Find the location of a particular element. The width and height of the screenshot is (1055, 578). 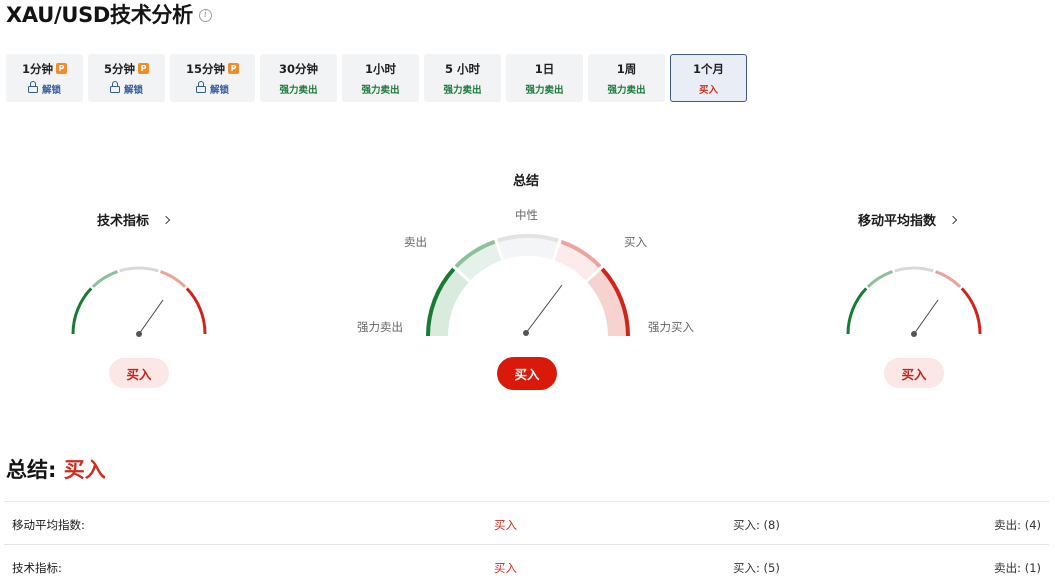

label-strong-sell: 强力卖出 is located at coordinates (380, 327).